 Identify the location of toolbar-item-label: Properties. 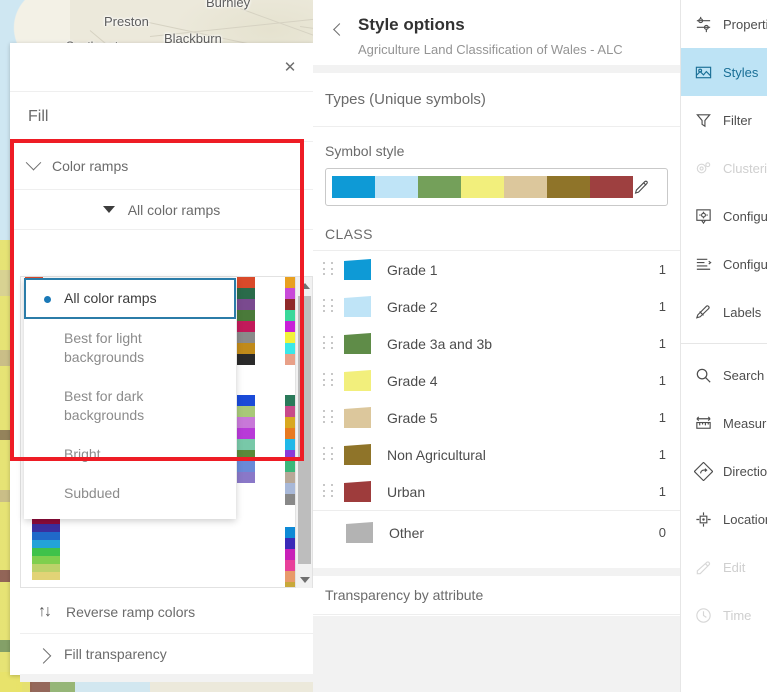
(745, 24).